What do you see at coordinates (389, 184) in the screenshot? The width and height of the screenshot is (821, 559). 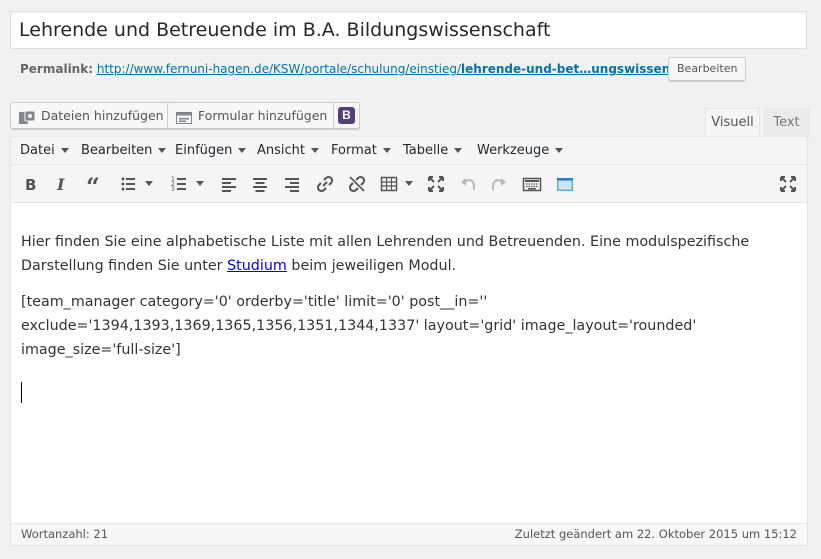 I see `table-icon` at bounding box center [389, 184].